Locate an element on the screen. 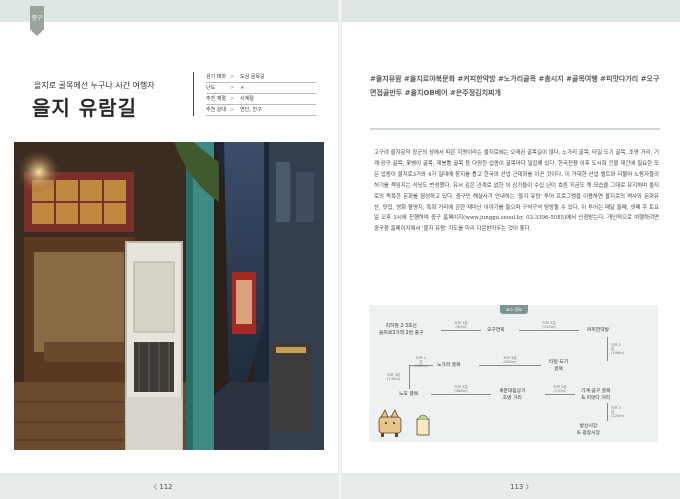  route-arrow: 도보 1분 (30m) is located at coordinates (461, 326).